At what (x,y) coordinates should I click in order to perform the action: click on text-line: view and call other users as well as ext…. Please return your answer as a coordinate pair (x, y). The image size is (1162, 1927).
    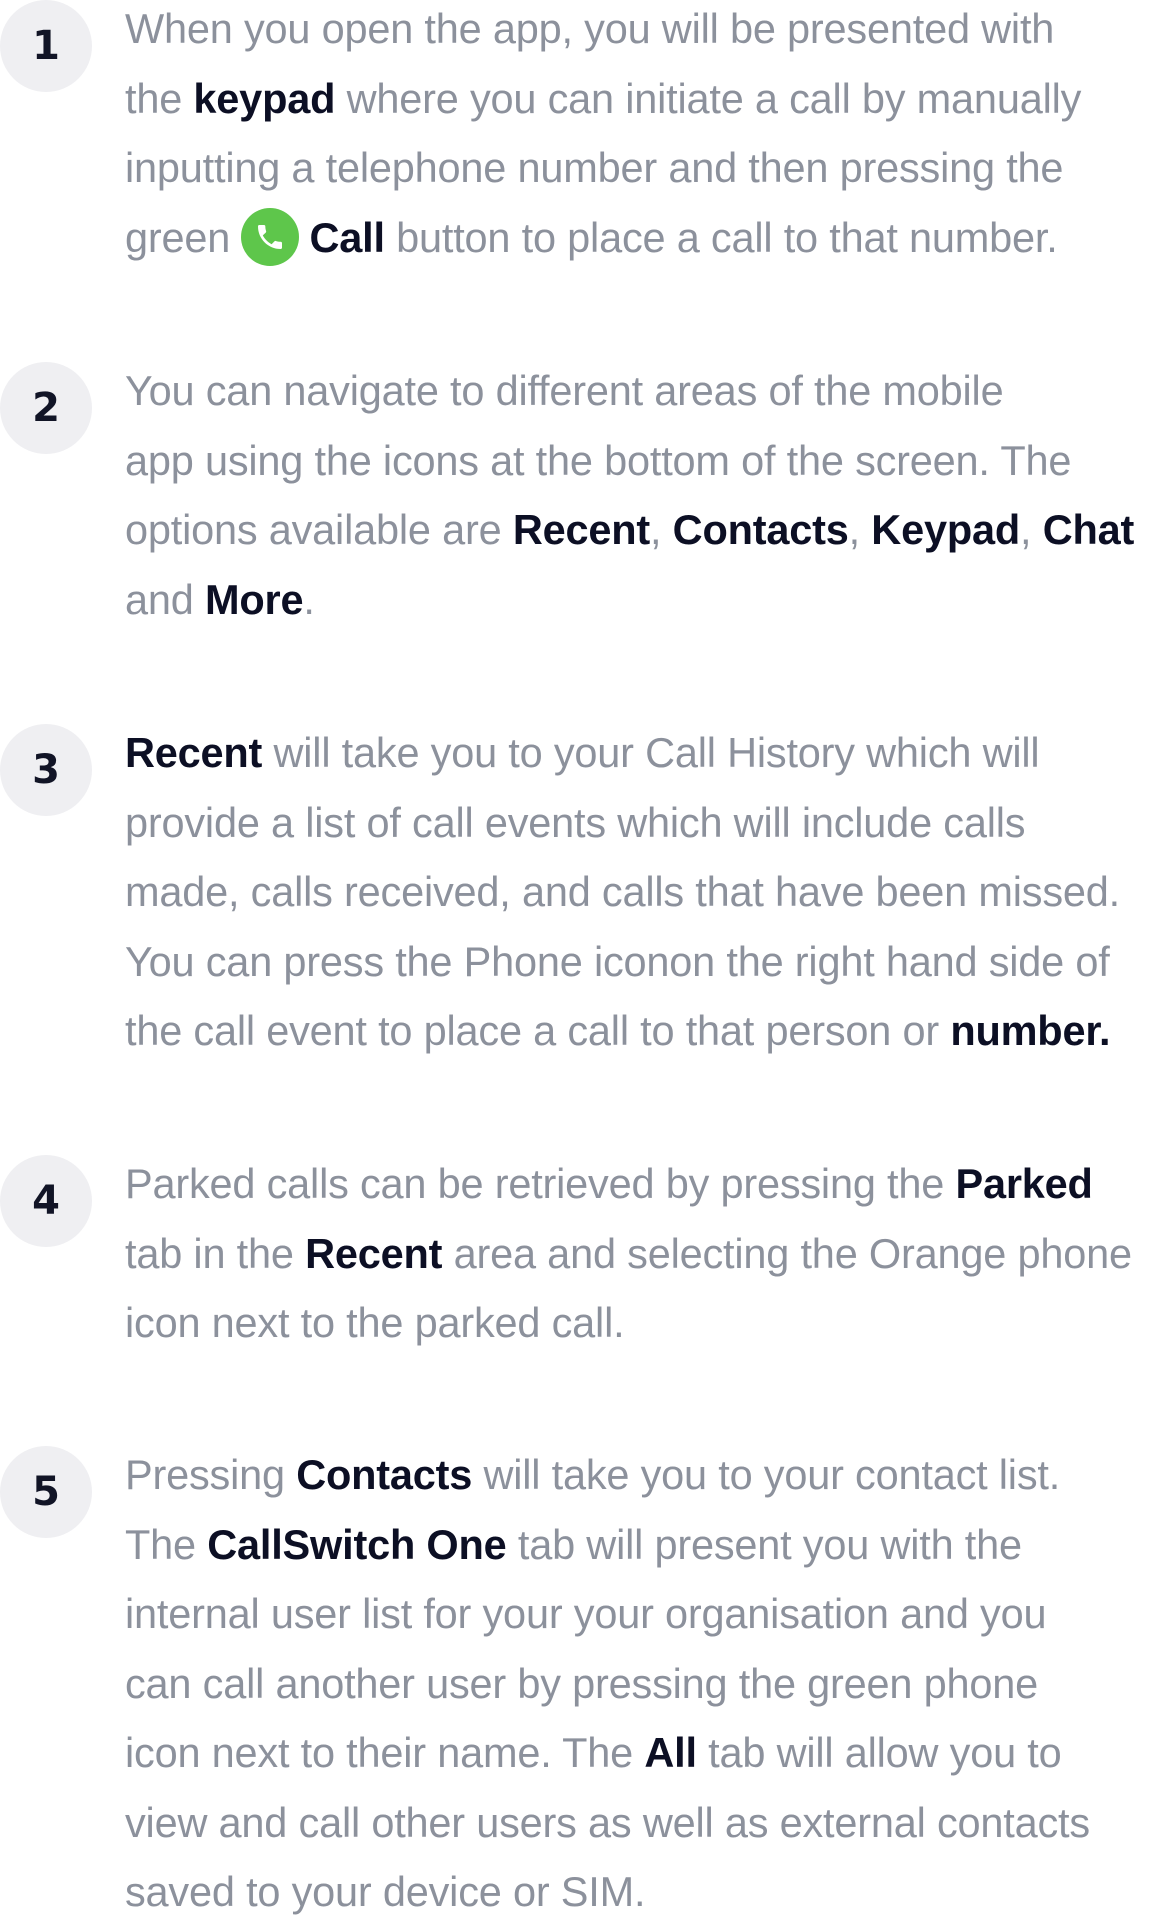
    Looking at the image, I should click on (643, 1823).